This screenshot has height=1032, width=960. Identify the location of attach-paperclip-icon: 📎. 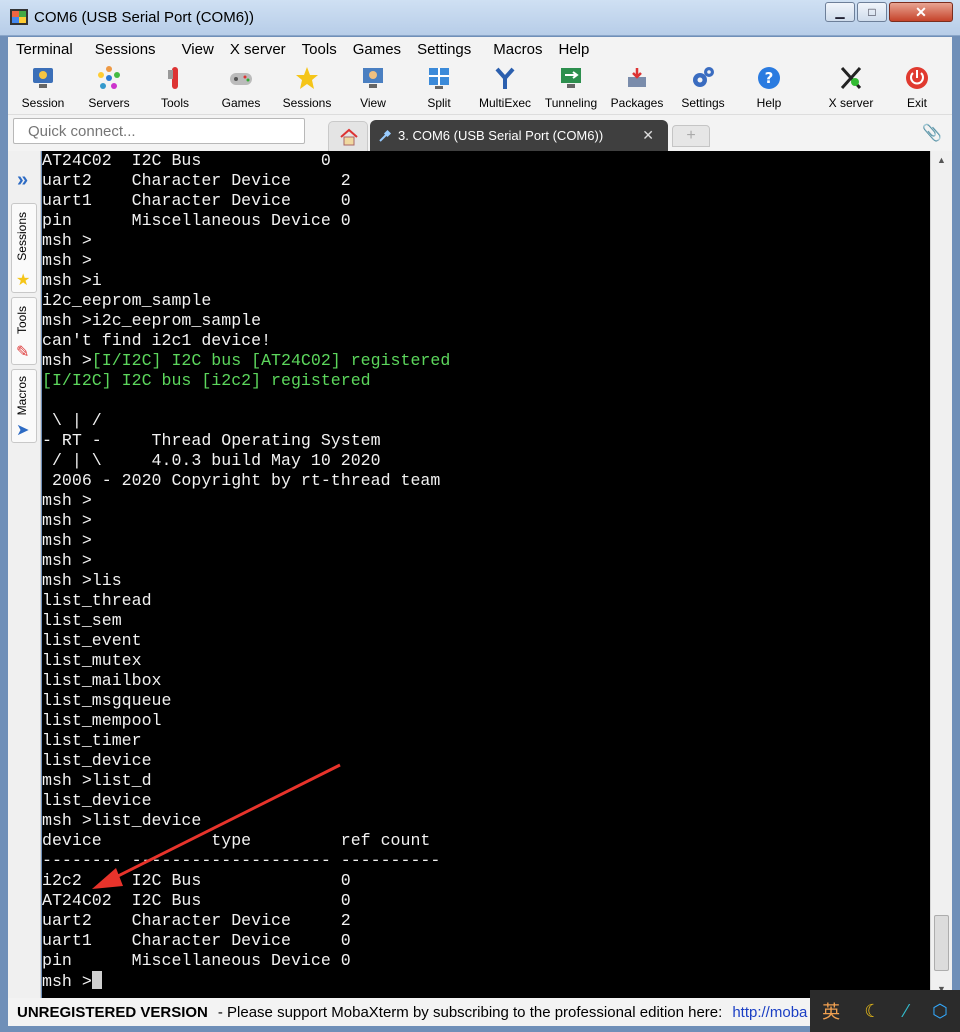
(932, 133).